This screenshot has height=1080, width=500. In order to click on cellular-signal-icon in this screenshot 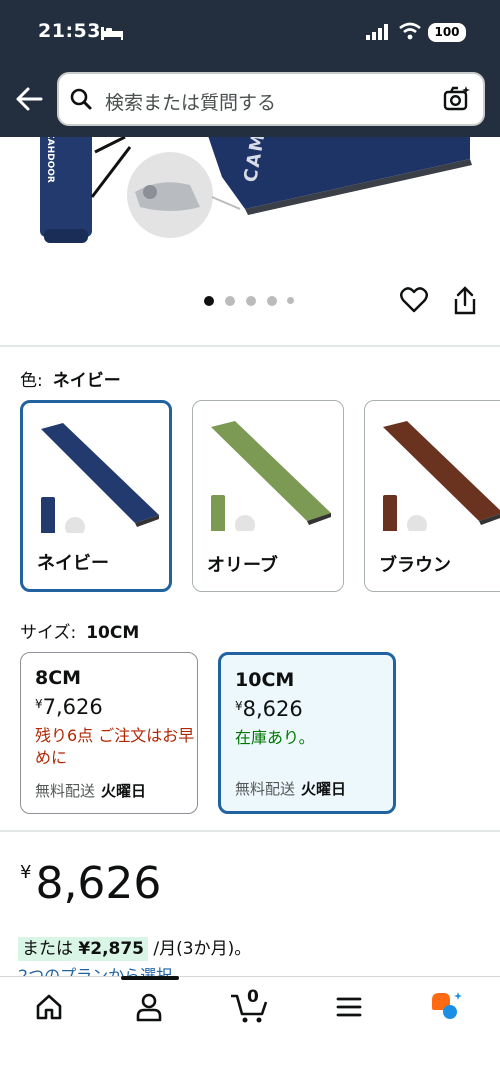, I will do `click(378, 34)`.